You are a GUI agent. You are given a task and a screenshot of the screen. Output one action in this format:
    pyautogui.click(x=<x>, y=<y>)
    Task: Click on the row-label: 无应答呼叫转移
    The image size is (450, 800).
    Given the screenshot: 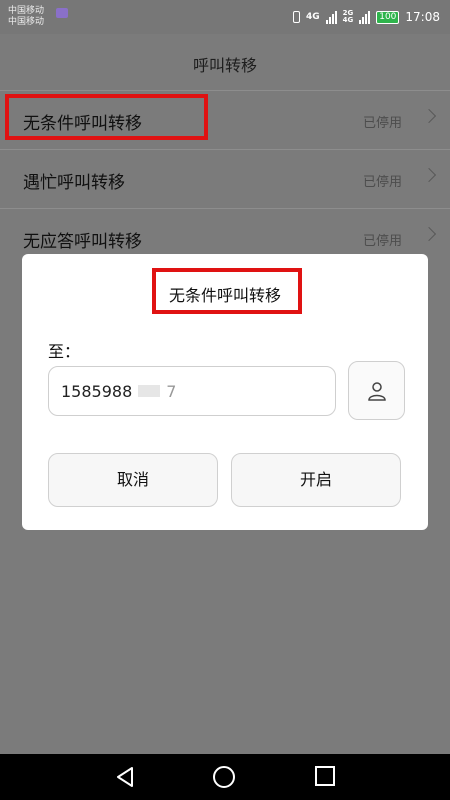 What is the action you would take?
    pyautogui.click(x=82, y=242)
    